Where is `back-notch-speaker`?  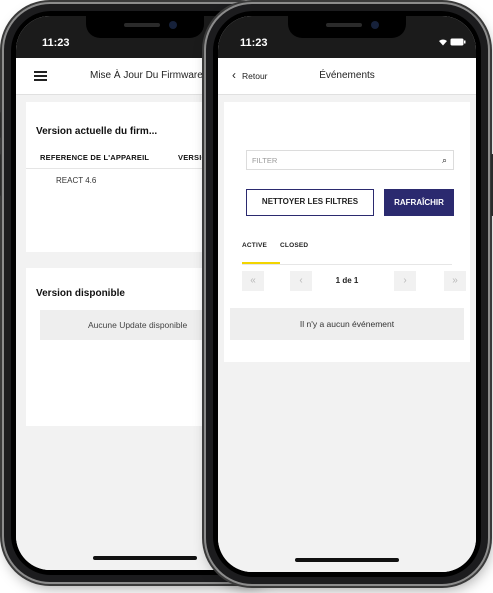 back-notch-speaker is located at coordinates (142, 25).